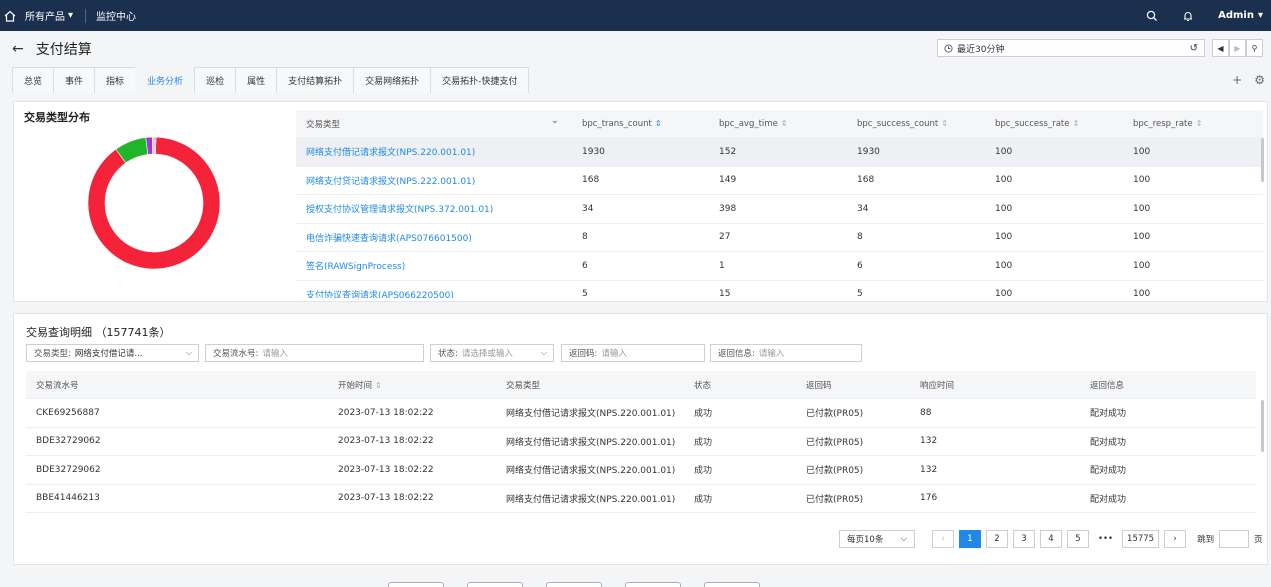 The height and width of the screenshot is (587, 1271). What do you see at coordinates (779, 289) in the screenshot?
I see `table-row: 支付协议查询请求(APS066220500) 5 15 5 100 100` at bounding box center [779, 289].